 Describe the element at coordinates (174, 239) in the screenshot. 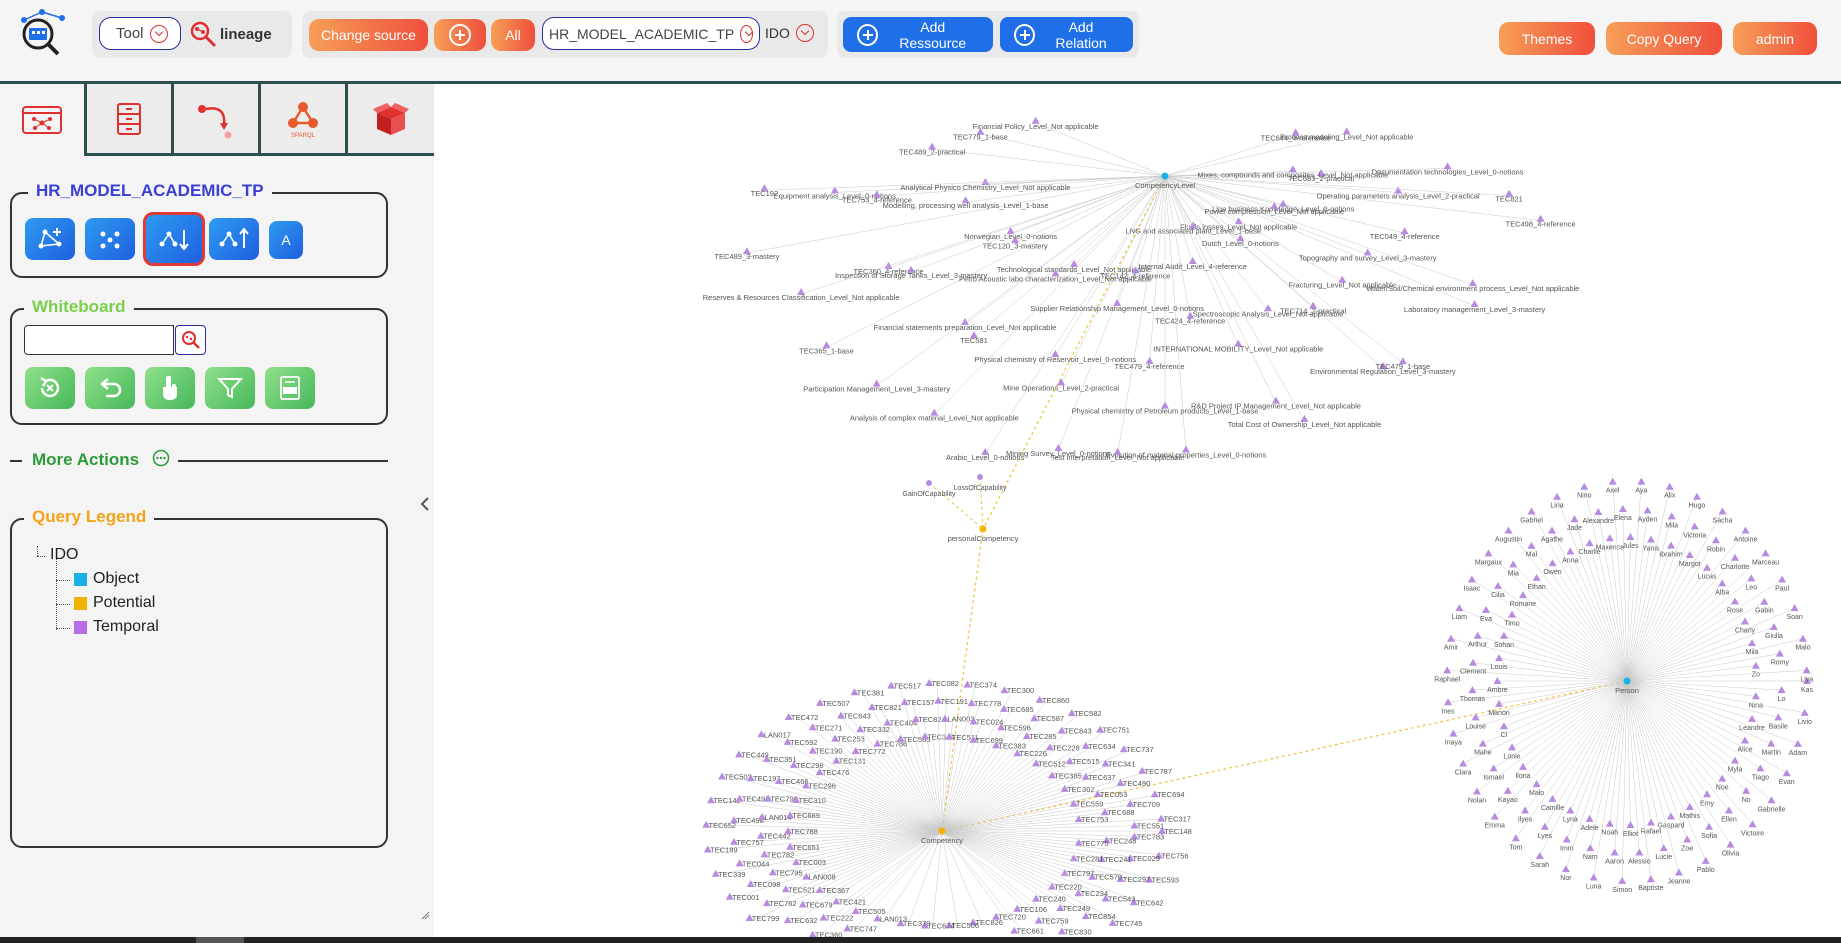

I see `expand-down-button` at that location.